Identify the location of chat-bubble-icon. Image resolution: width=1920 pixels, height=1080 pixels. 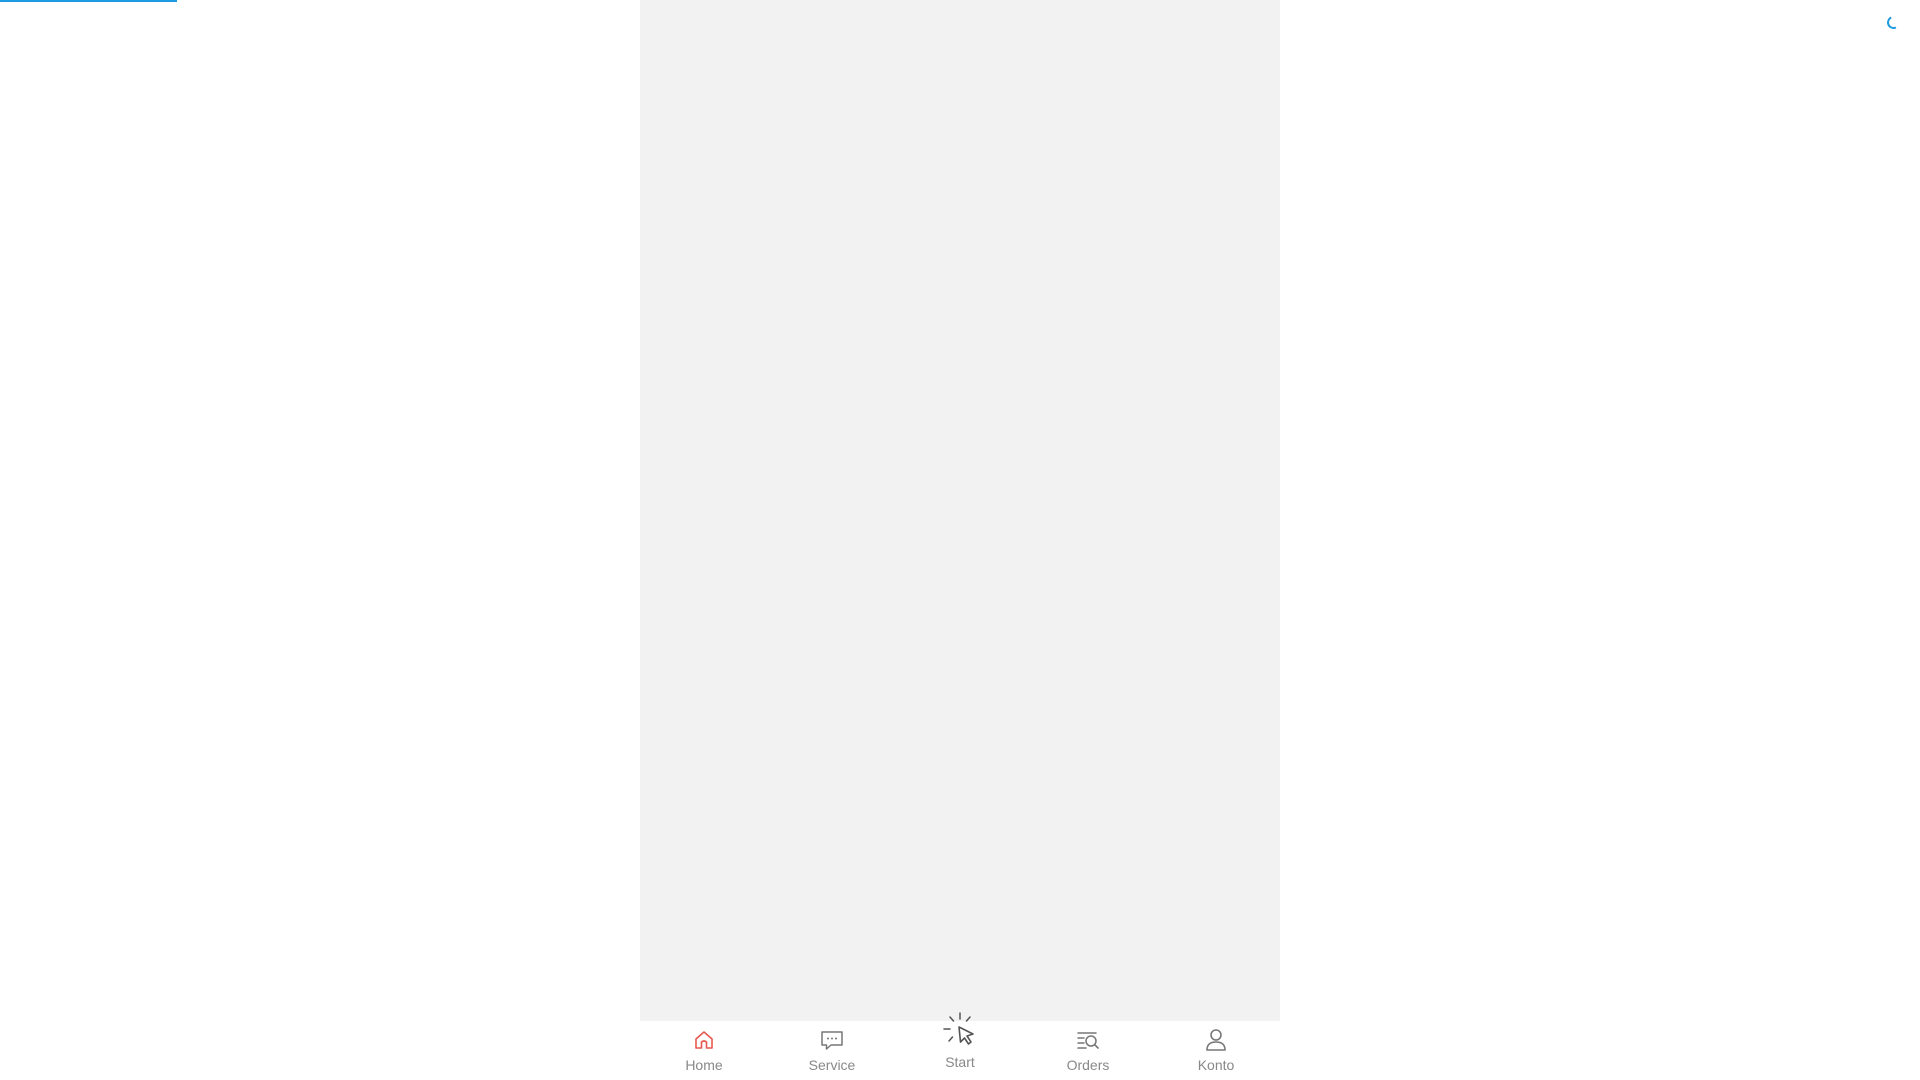
(832, 1040).